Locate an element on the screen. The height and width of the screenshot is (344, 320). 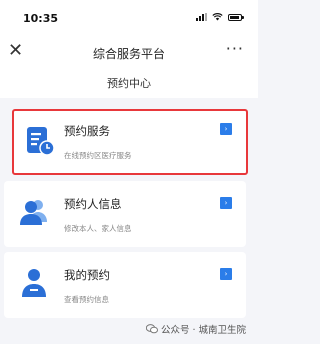
footer-watermark: 公众号 · 城南卫生院 is located at coordinates (195, 329).